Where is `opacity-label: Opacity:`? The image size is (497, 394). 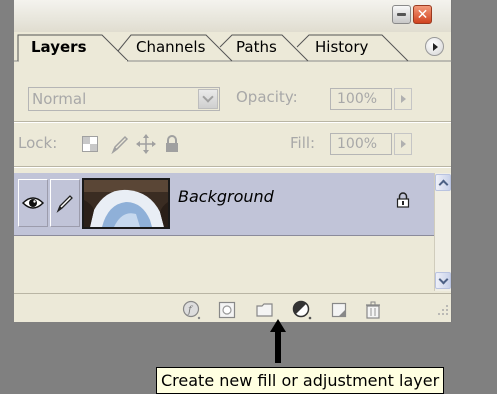 opacity-label: Opacity: is located at coordinates (267, 97).